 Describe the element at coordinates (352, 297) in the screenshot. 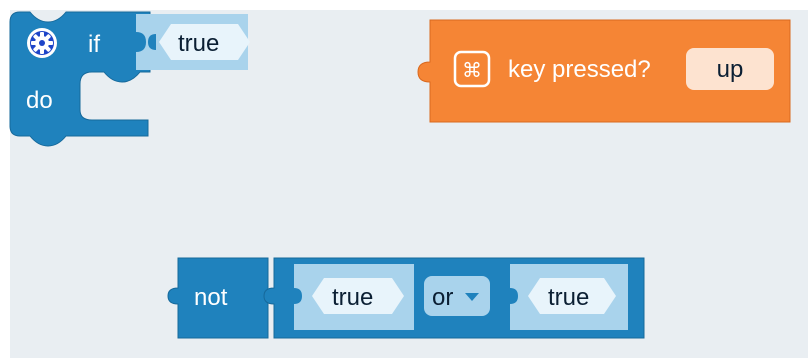

I see `or-left-true-label: true` at that location.